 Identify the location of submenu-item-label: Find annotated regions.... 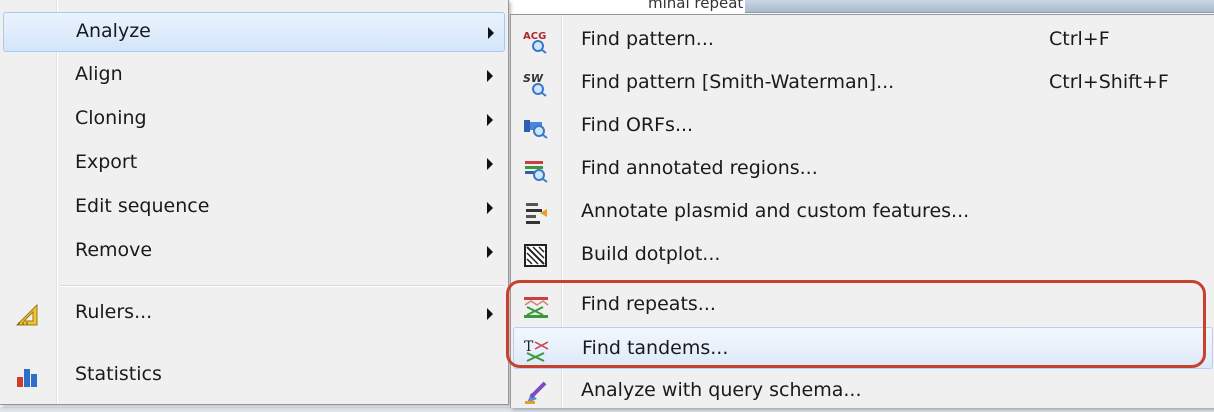
(699, 168).